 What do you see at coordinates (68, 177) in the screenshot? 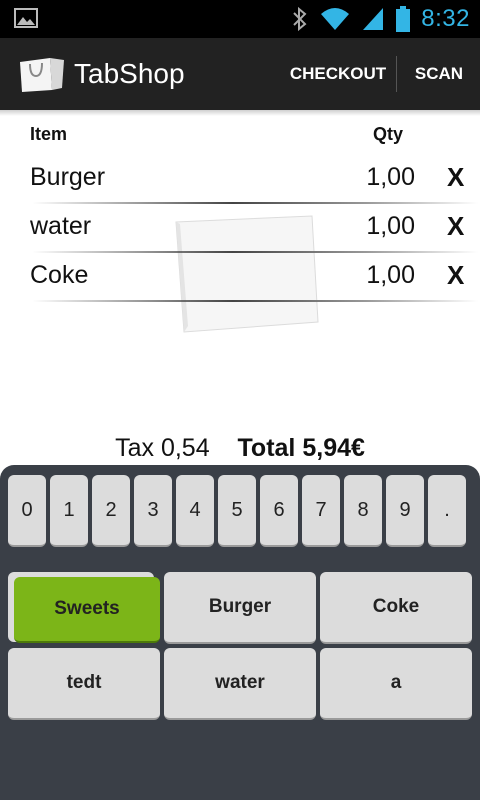
I see `item-name: Burger` at bounding box center [68, 177].